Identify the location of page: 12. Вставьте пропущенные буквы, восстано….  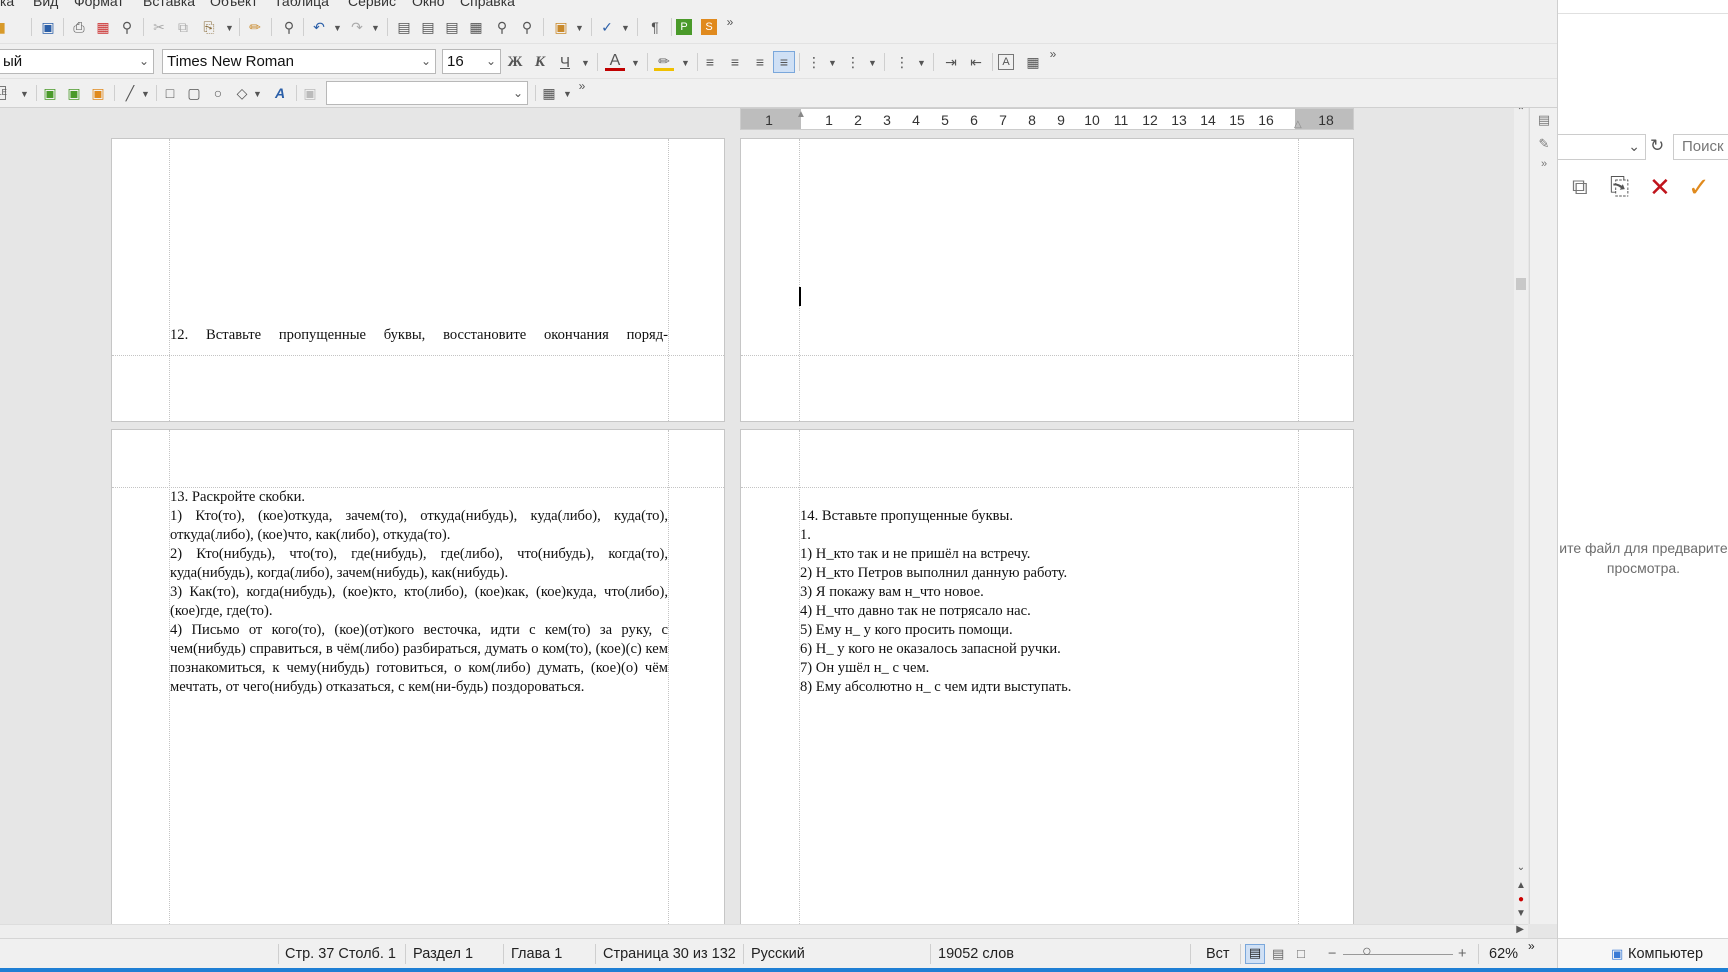
(418, 280).